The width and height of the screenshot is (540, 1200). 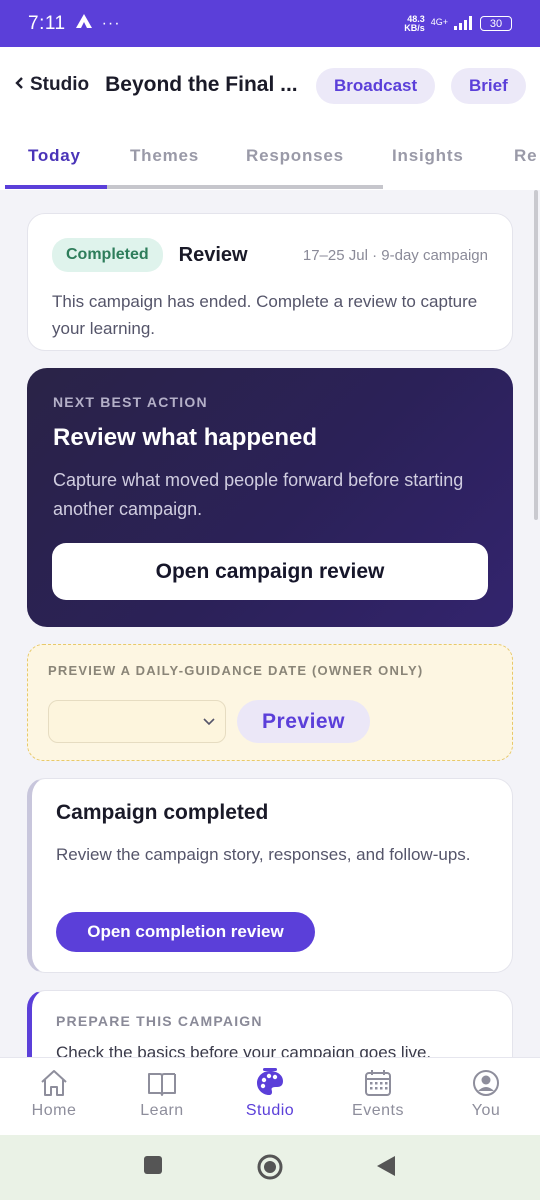 What do you see at coordinates (270, 1110) in the screenshot?
I see `nav-studio-label: Studio` at bounding box center [270, 1110].